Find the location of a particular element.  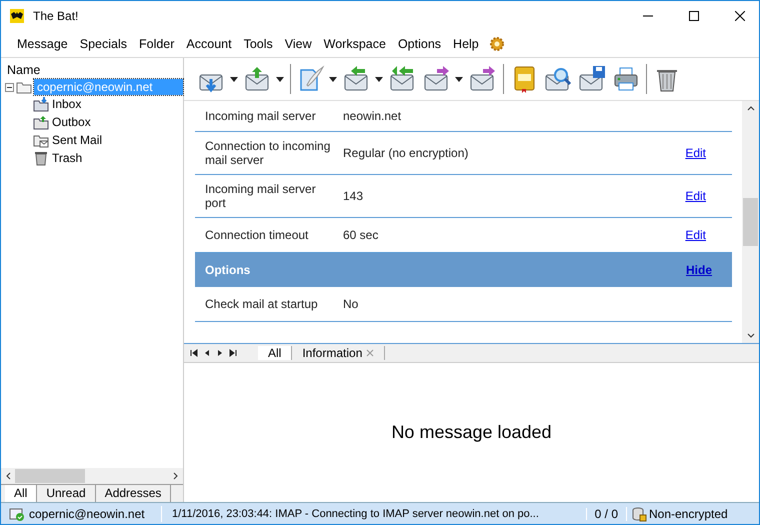

setting-label: Incoming mail server is located at coordinates (261, 116).